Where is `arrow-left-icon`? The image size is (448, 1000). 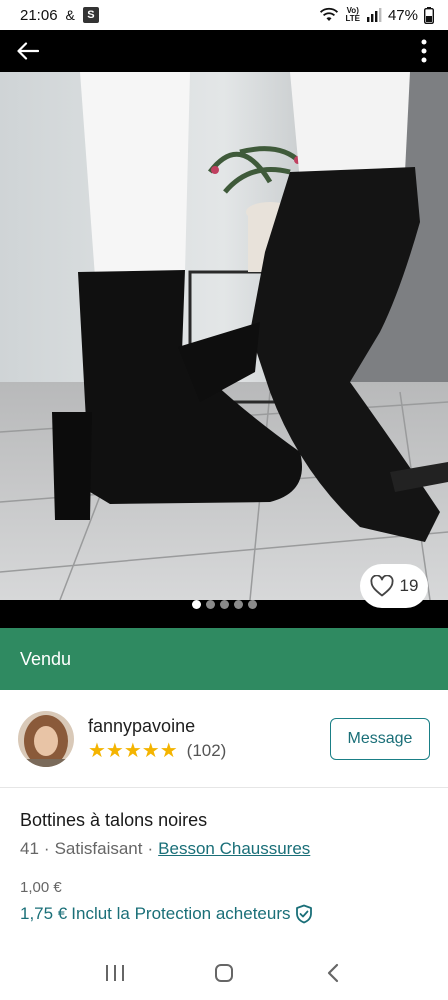
arrow-left-icon is located at coordinates (28, 51).